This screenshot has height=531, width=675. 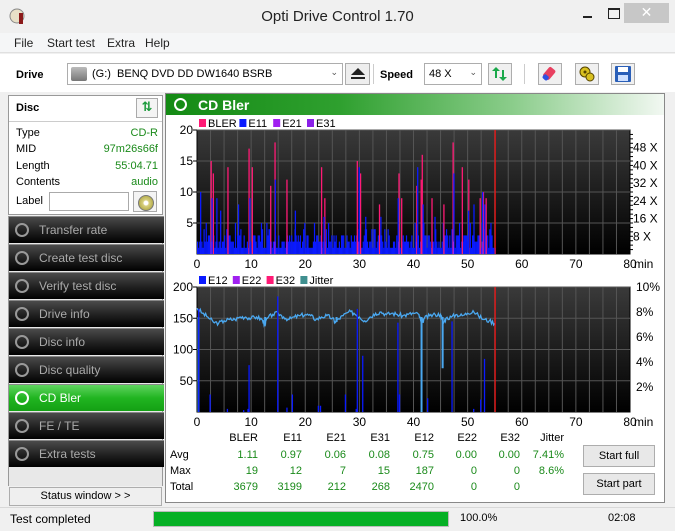 What do you see at coordinates (379, 455) in the screenshot?
I see `stats-value-e31: 0.08` at bounding box center [379, 455].